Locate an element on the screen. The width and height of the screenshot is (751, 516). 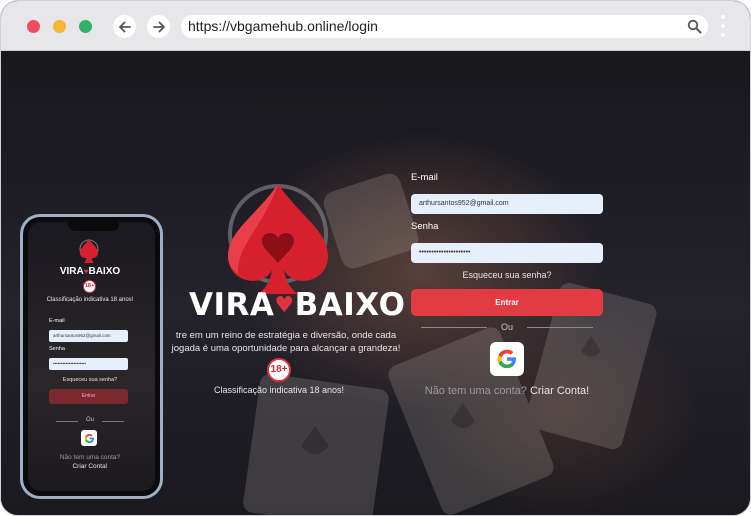
email-label-mobile: E-mail is located at coordinates (57, 321).